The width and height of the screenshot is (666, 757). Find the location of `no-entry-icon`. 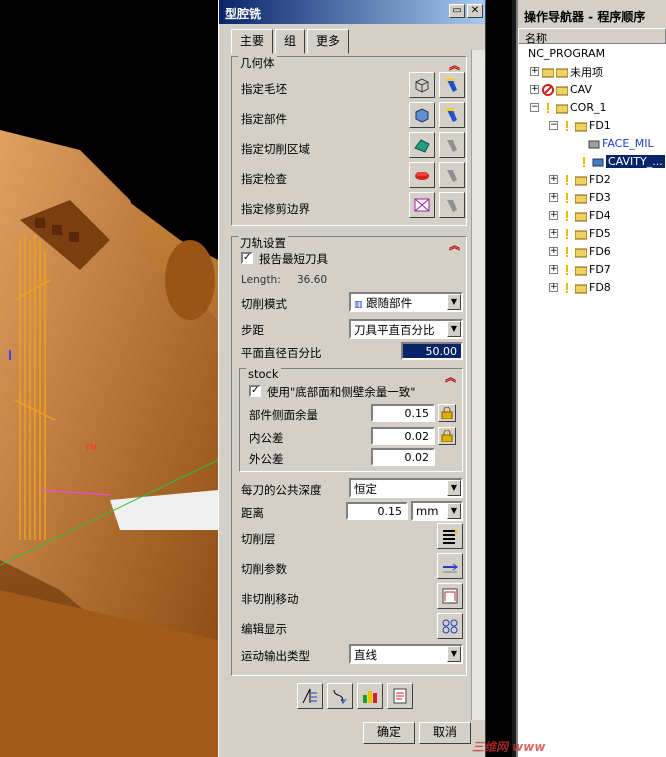

no-entry-icon is located at coordinates (548, 89).